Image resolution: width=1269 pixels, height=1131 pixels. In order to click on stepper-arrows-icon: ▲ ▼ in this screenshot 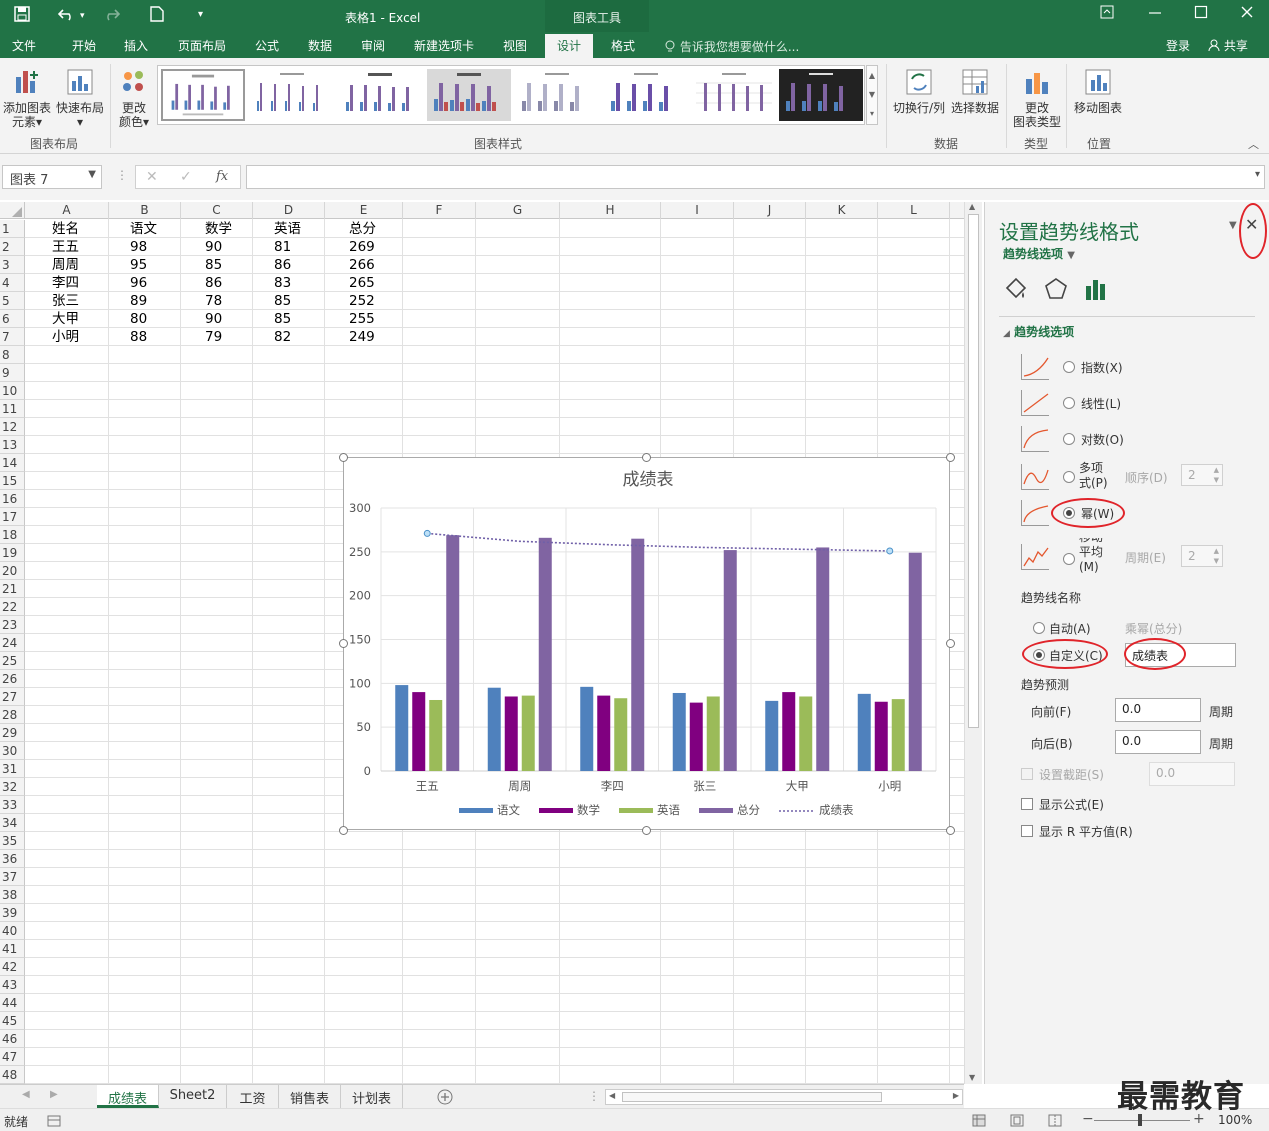, I will do `click(1216, 475)`.